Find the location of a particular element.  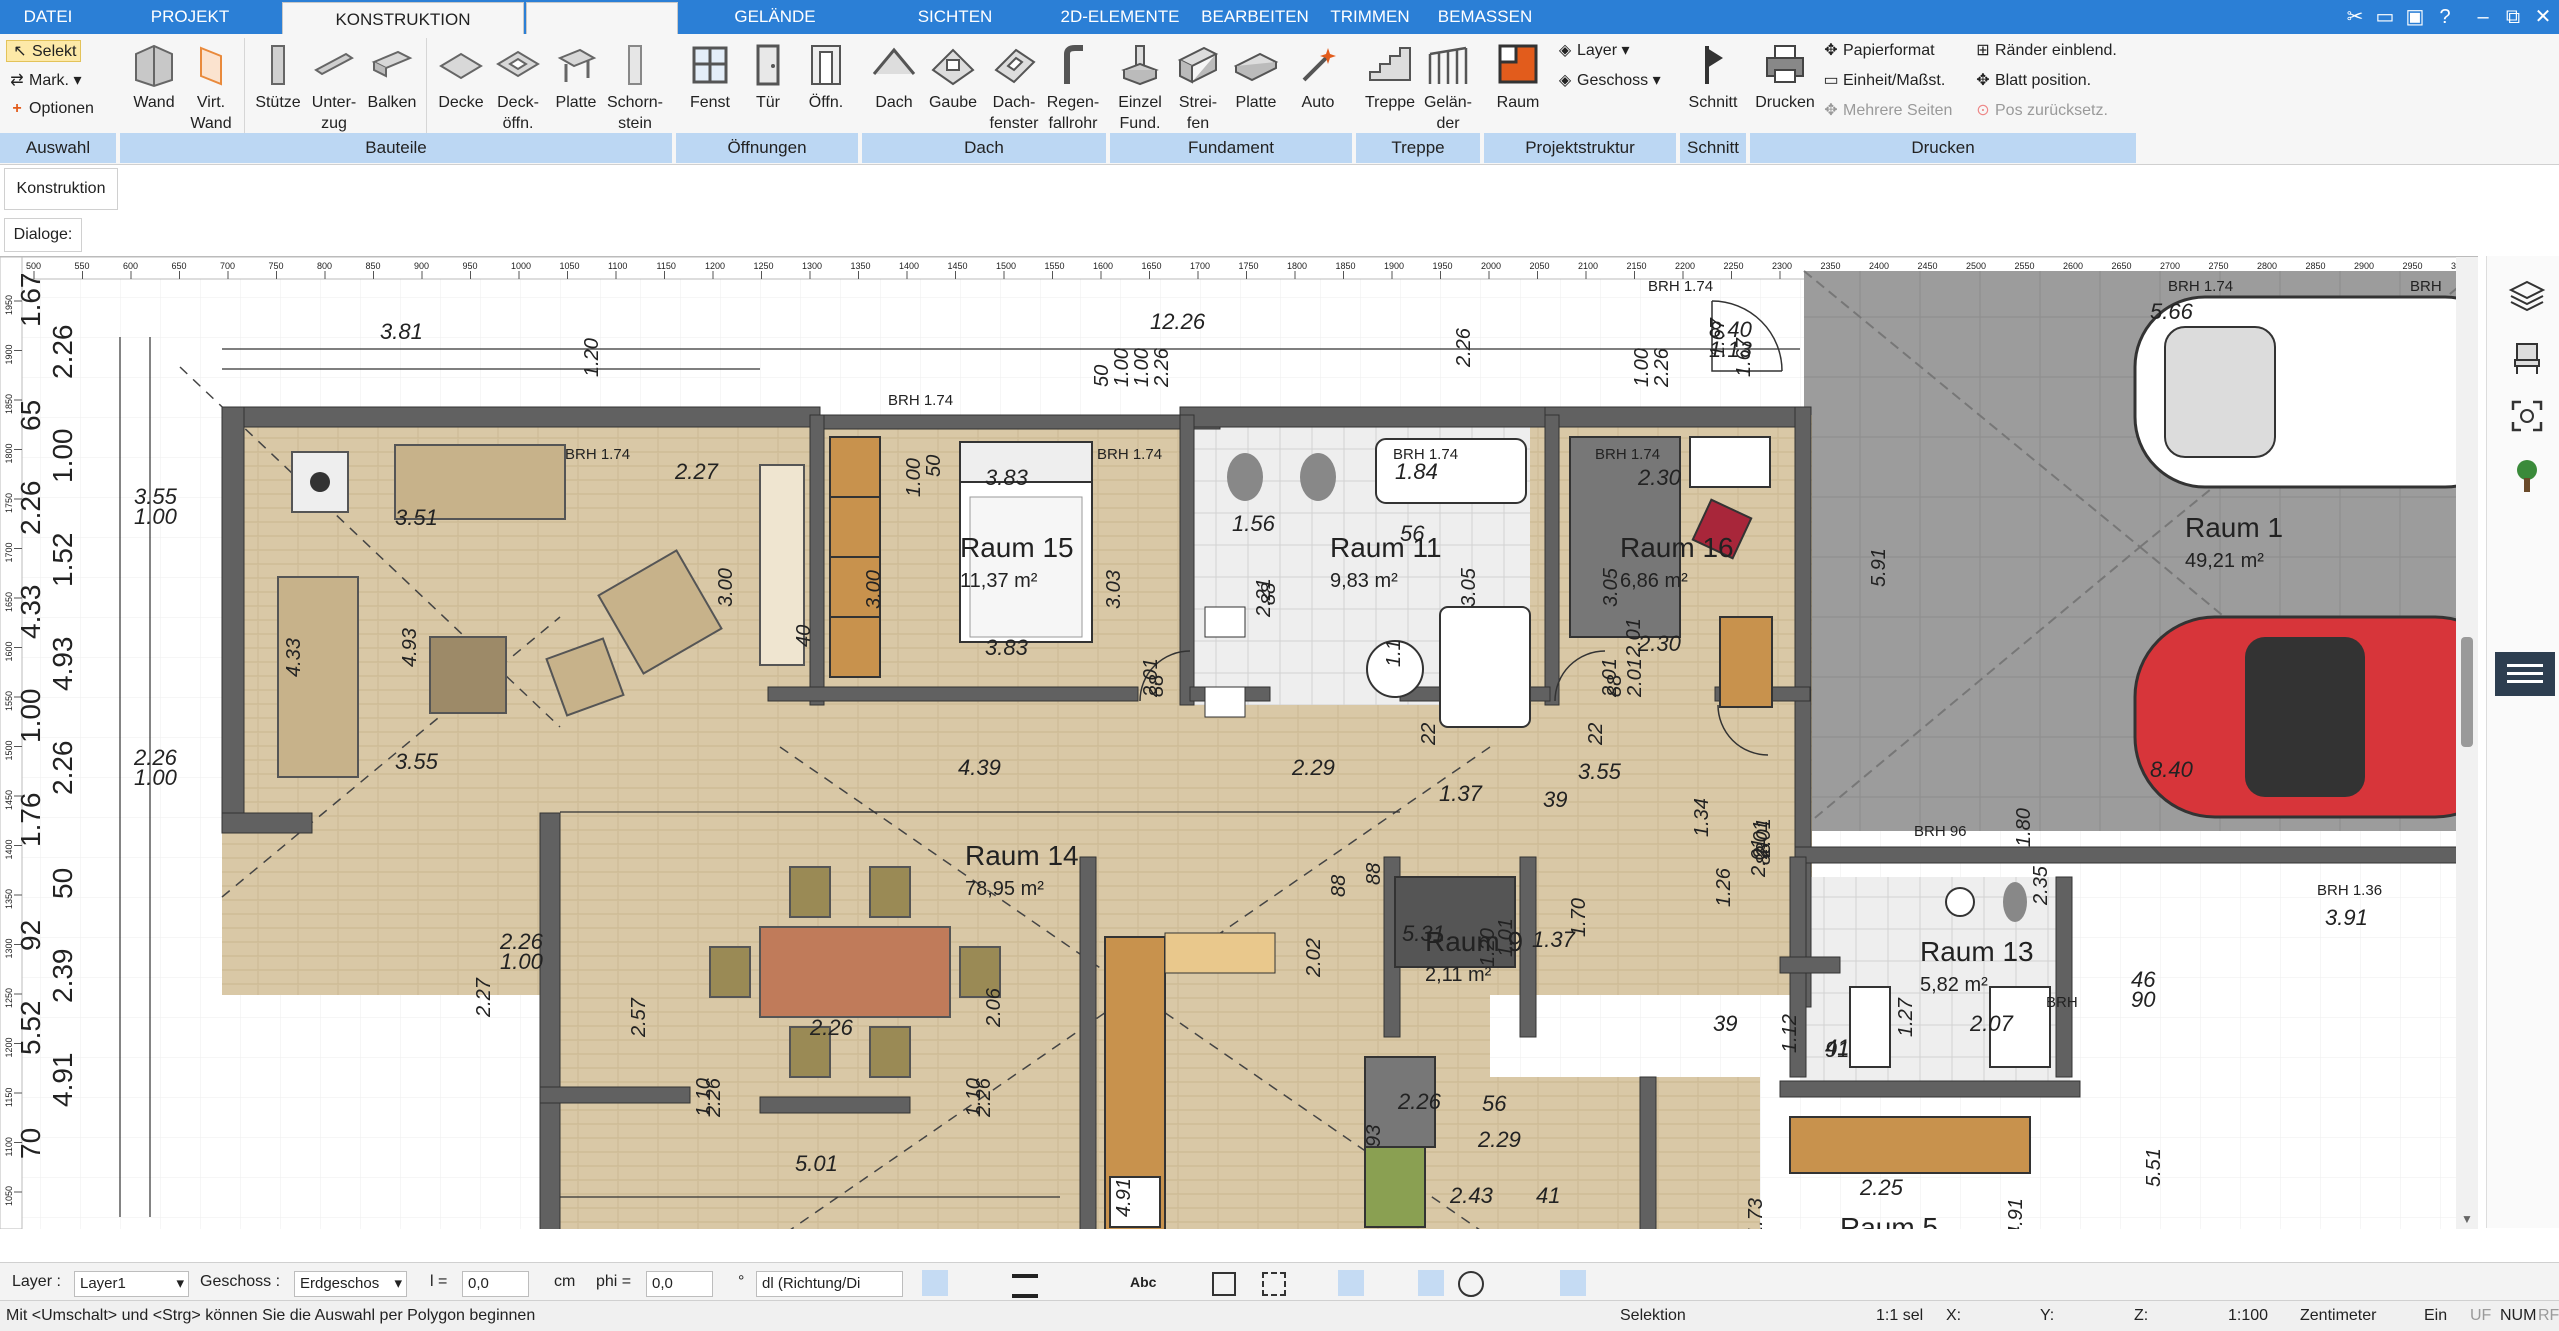

tab-blank is located at coordinates (602, 18).